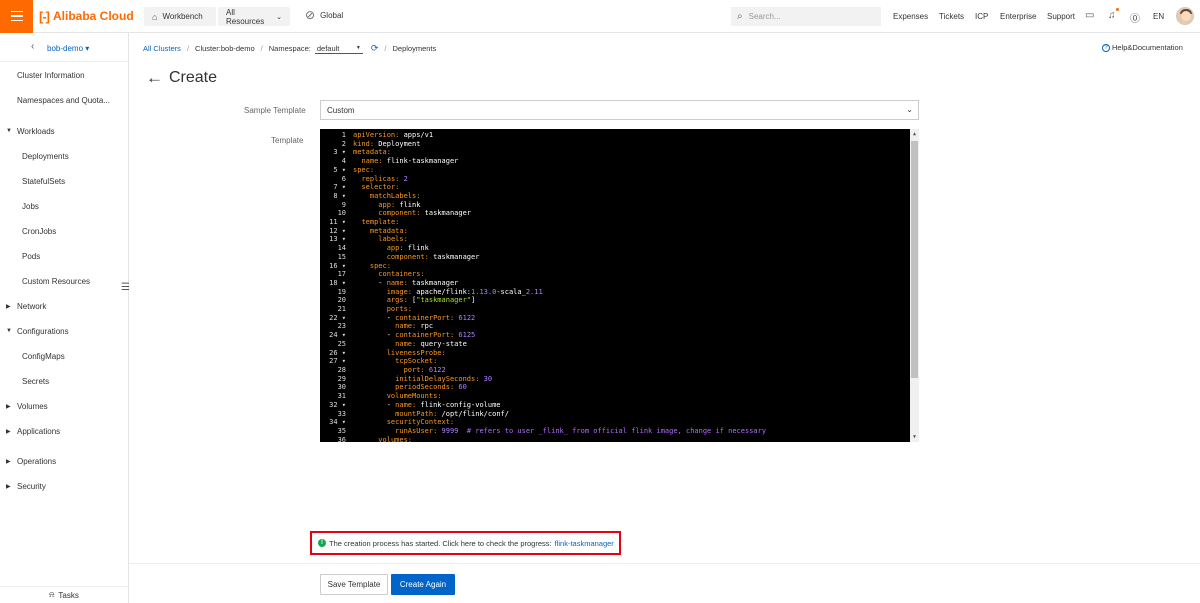 Image resolution: width=1200 pixels, height=603 pixels. Describe the element at coordinates (31, 306) in the screenshot. I see `sidebar-item-network: Network` at that location.